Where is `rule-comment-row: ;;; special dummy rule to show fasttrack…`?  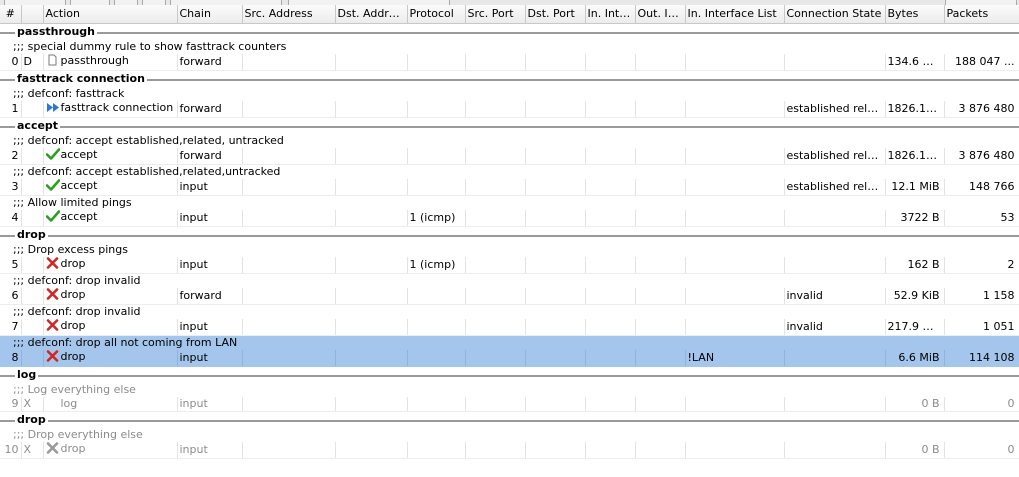 rule-comment-row: ;;; special dummy rule to show fasttrack… is located at coordinates (509, 47).